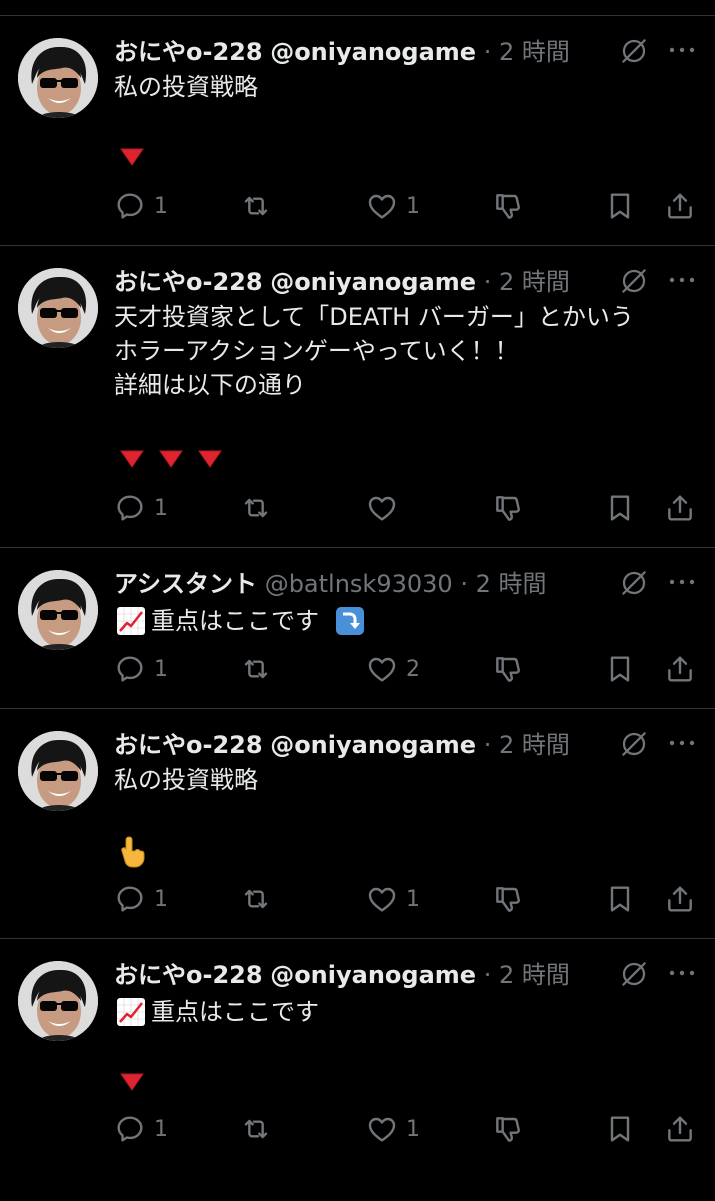 The image size is (715, 1201). Describe the element at coordinates (185, 584) in the screenshot. I see `display-name: アシスタント` at that location.